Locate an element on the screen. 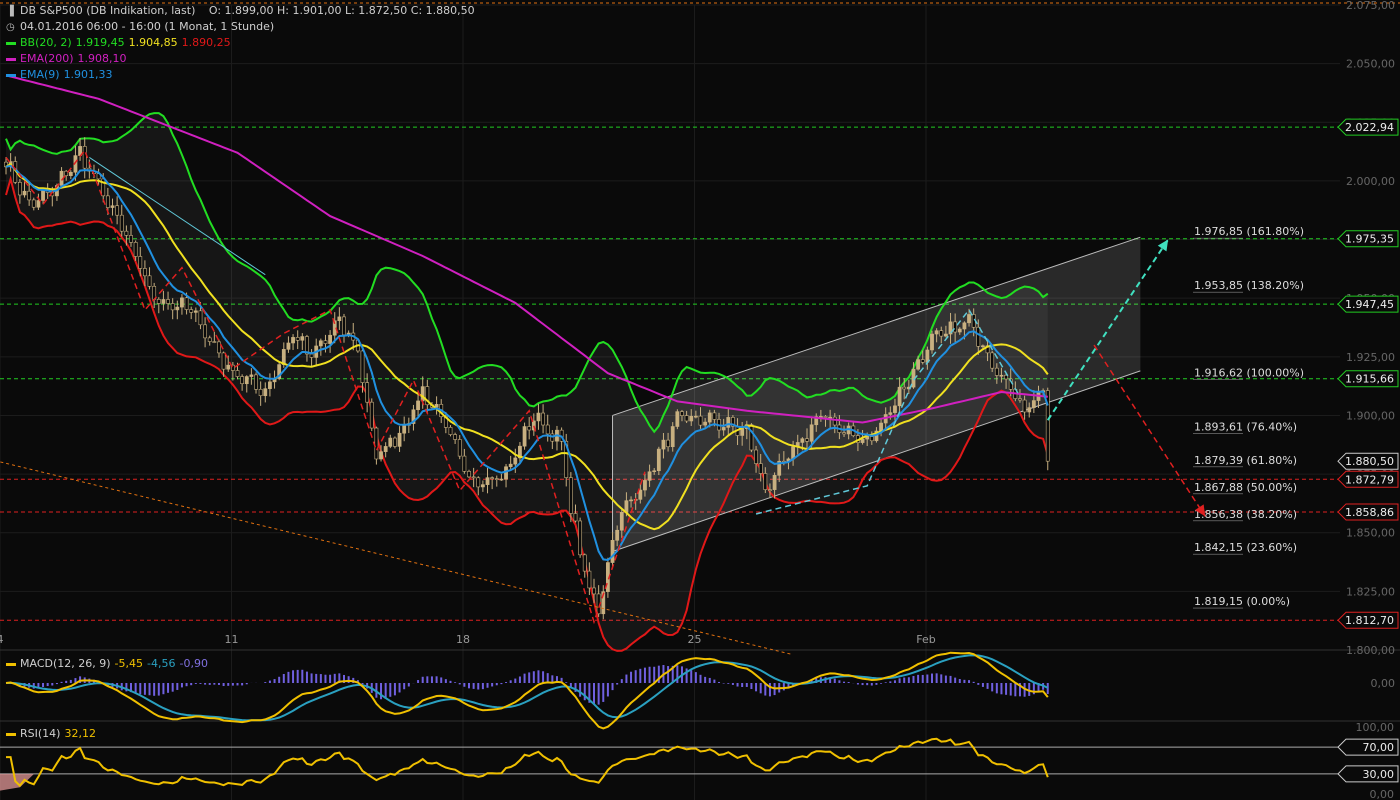  y-tick-label: 1.800,00 is located at coordinates (1370, 650).